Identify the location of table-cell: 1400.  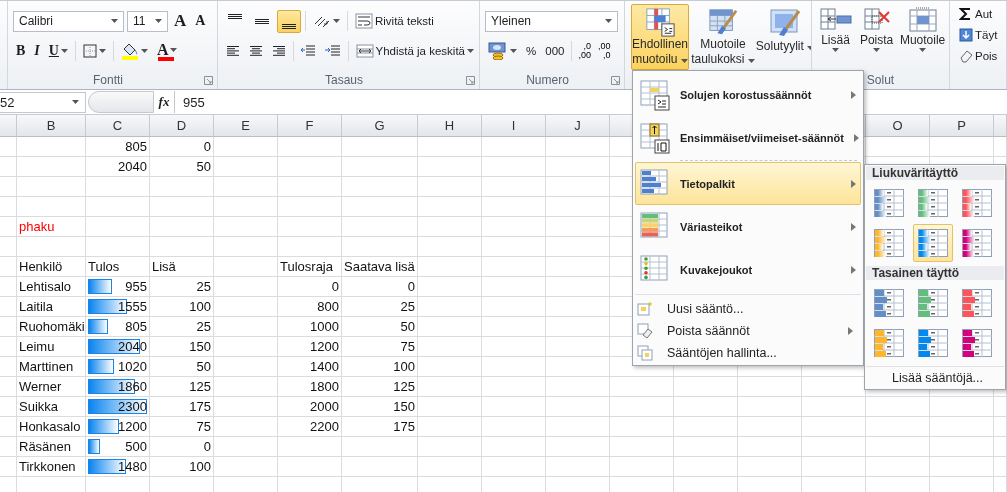
(310, 367).